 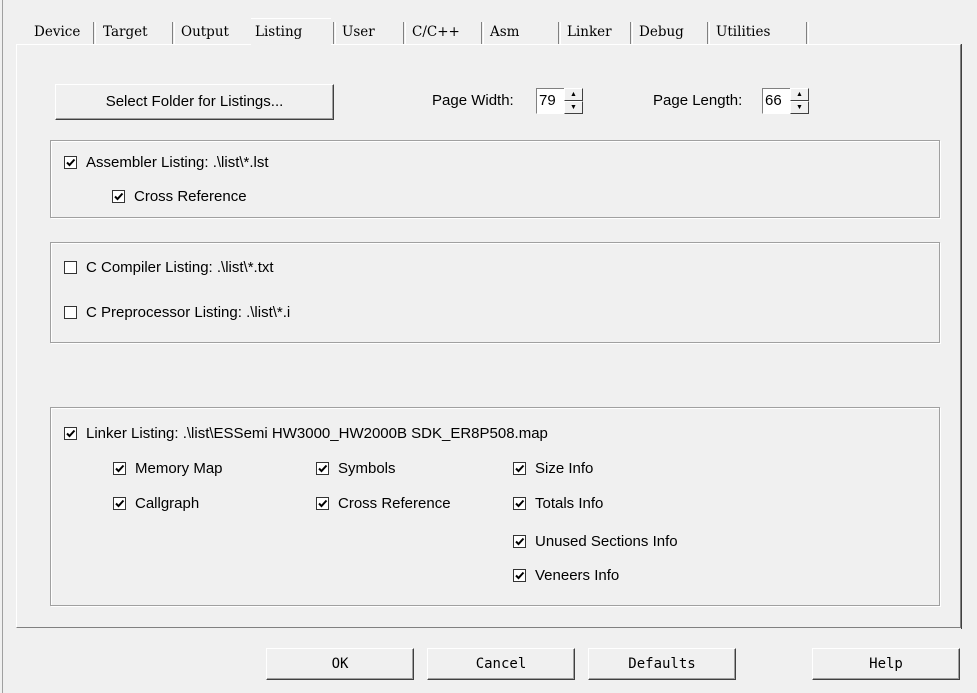 I want to click on tab-user: User, so click(x=370, y=32).